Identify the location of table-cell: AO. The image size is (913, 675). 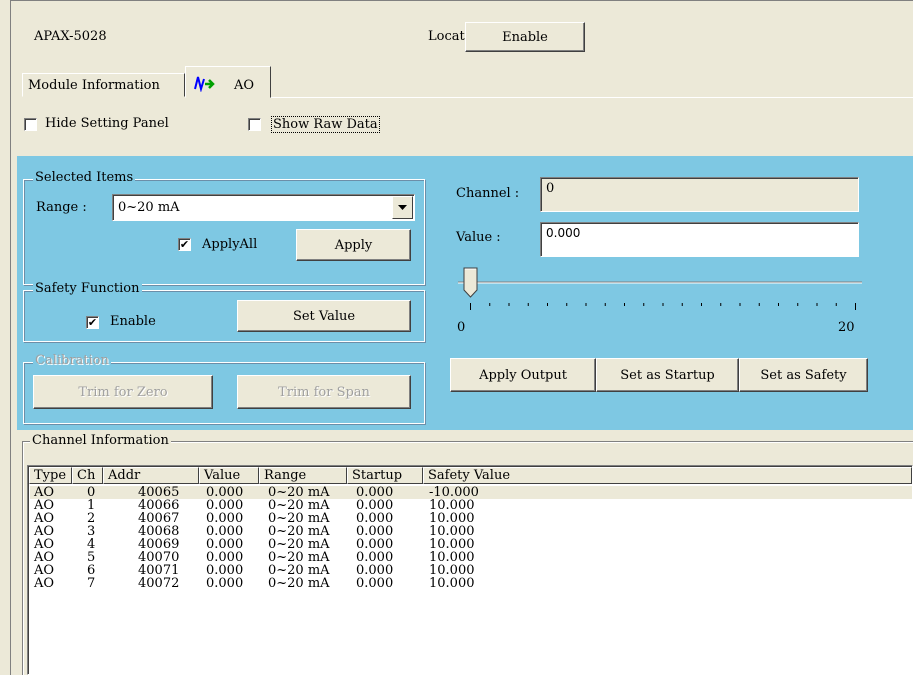
(44, 583).